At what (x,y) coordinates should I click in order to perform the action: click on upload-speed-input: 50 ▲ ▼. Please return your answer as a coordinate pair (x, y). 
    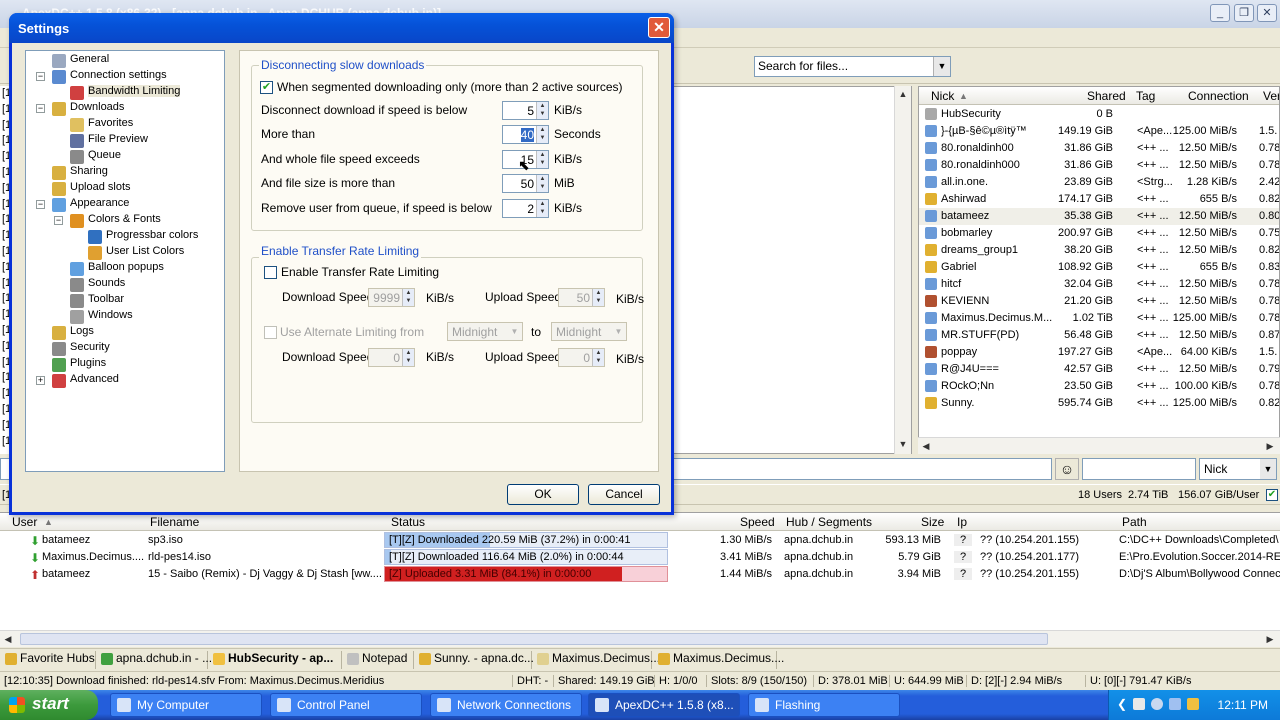
    Looking at the image, I should click on (581, 297).